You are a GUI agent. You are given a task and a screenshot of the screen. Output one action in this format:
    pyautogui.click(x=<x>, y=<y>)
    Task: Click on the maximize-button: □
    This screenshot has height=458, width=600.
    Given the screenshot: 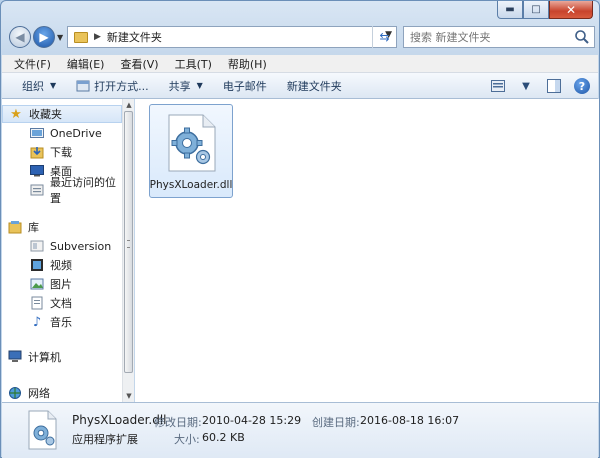 What is the action you would take?
    pyautogui.click(x=536, y=10)
    